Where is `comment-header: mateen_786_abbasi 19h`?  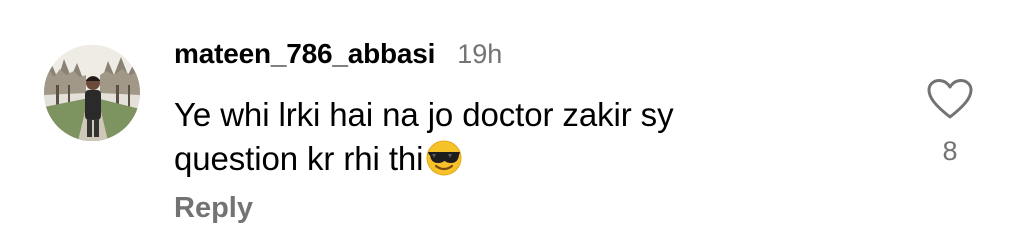
comment-header: mateen_786_abbasi 19h is located at coordinates (338, 54).